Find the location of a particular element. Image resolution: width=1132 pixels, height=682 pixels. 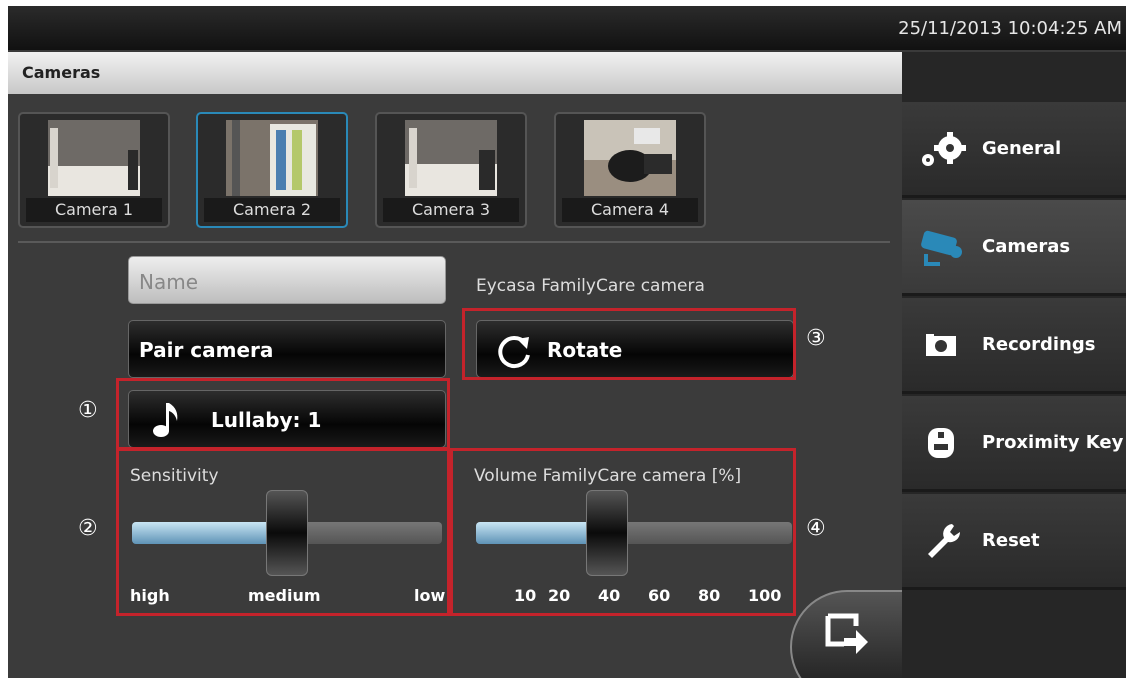

camera-thumb-2: Camera 2 is located at coordinates (272, 170).